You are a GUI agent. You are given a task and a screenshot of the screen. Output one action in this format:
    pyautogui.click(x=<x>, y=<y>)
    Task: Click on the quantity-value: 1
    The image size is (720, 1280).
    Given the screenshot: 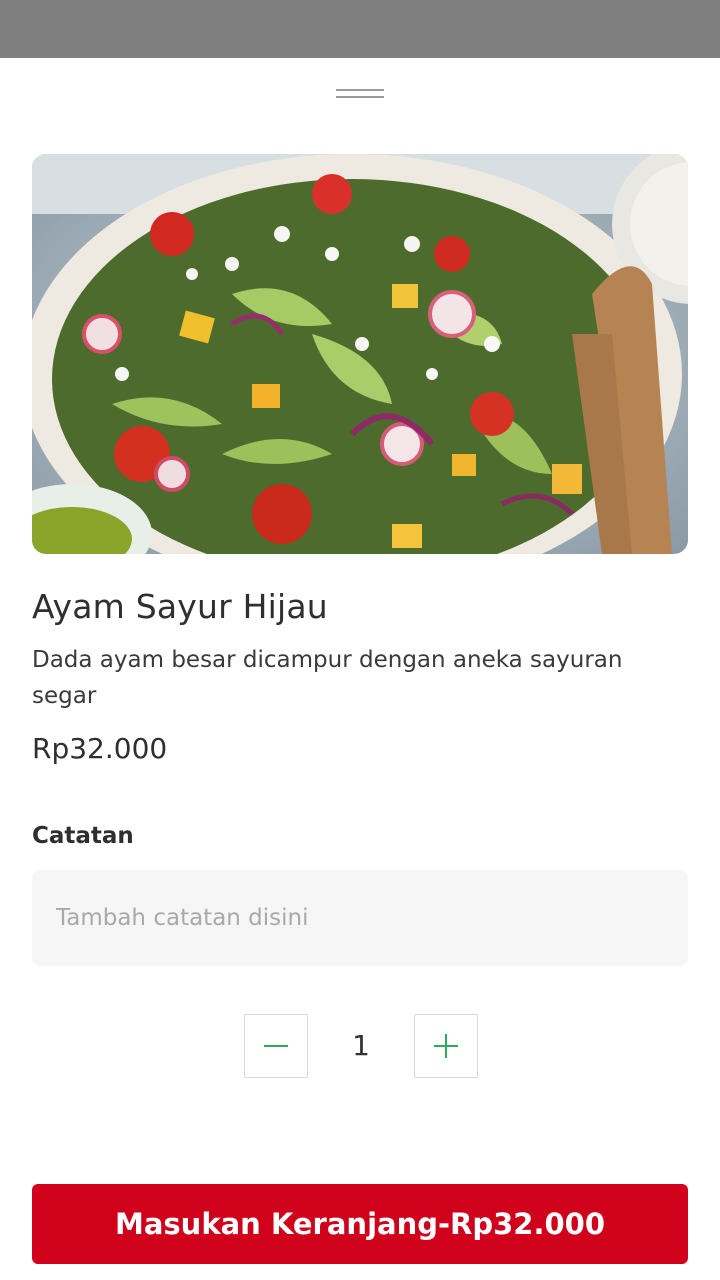 What is the action you would take?
    pyautogui.click(x=361, y=1045)
    